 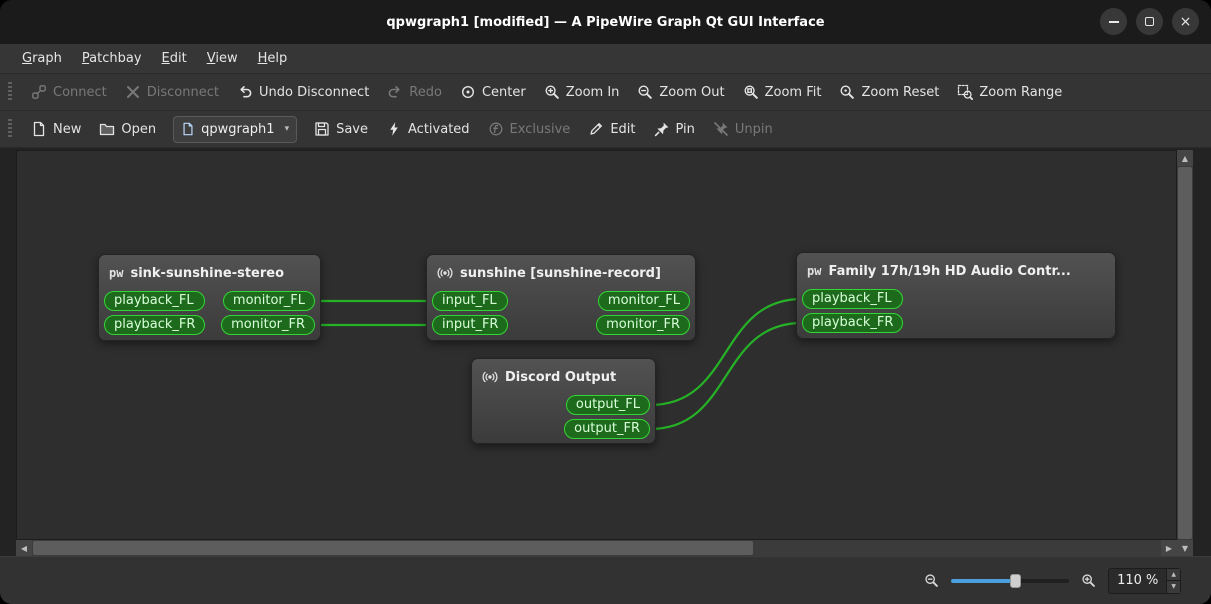 What do you see at coordinates (107, 129) in the screenshot?
I see `open-folder-icon` at bounding box center [107, 129].